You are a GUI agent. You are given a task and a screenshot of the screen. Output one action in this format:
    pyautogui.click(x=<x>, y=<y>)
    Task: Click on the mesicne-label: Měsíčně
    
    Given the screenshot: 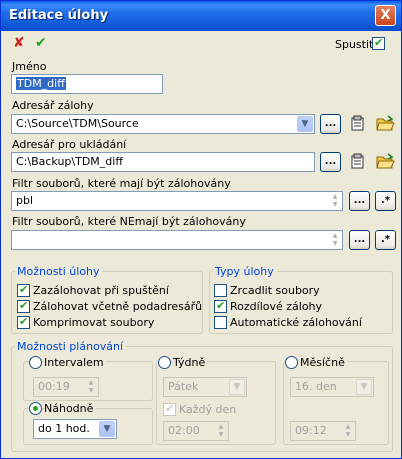 What is the action you would take?
    pyautogui.click(x=323, y=362)
    